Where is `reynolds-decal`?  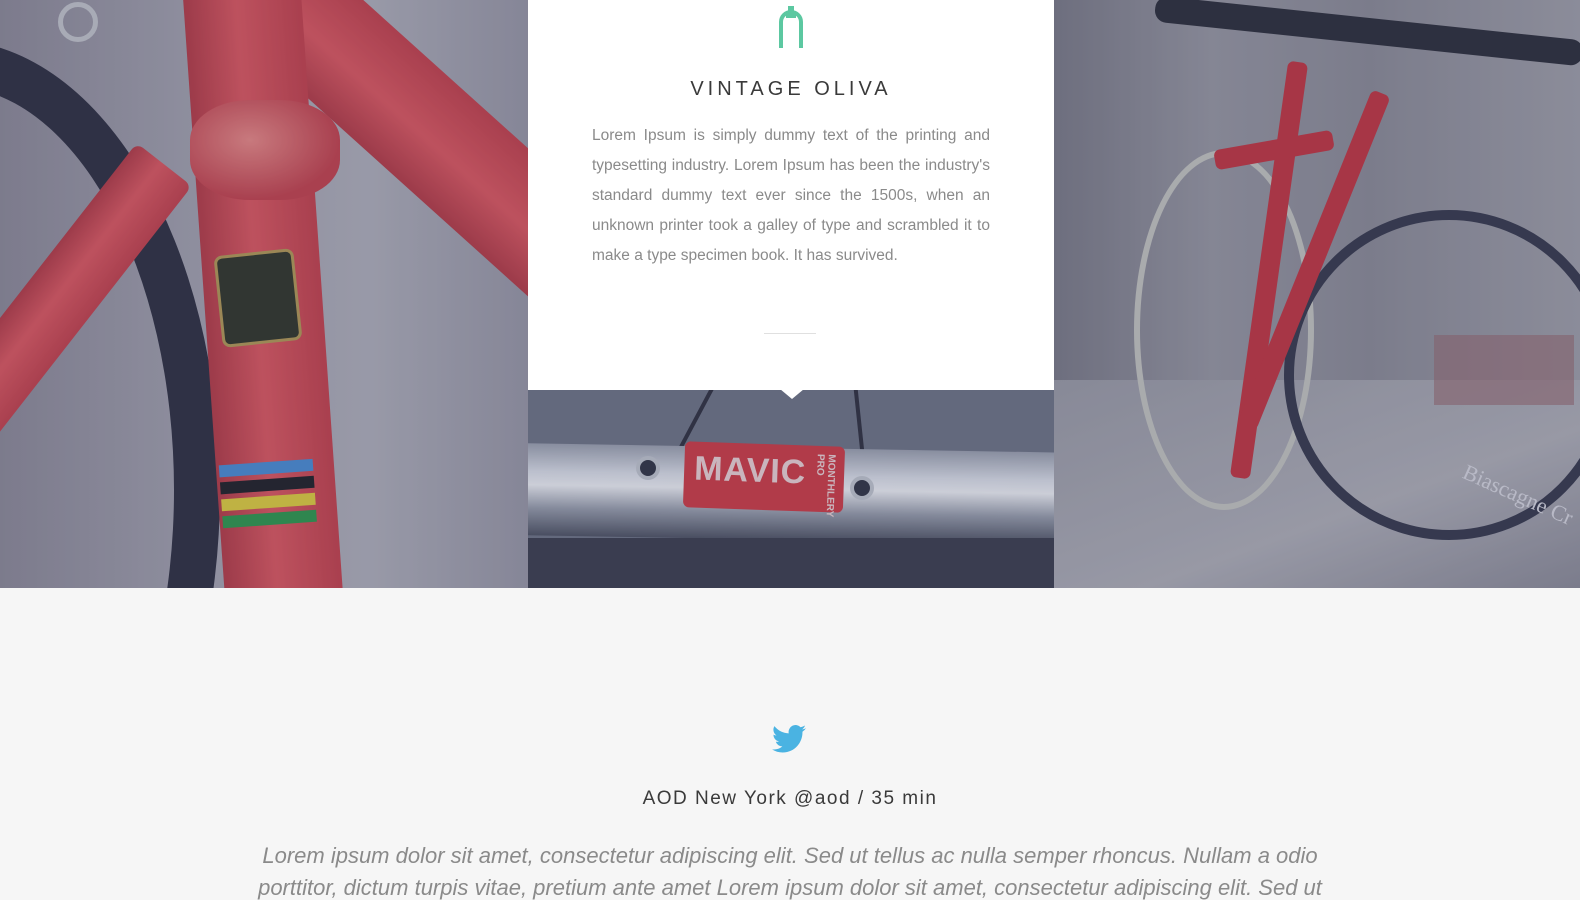
reynolds-decal is located at coordinates (258, 298).